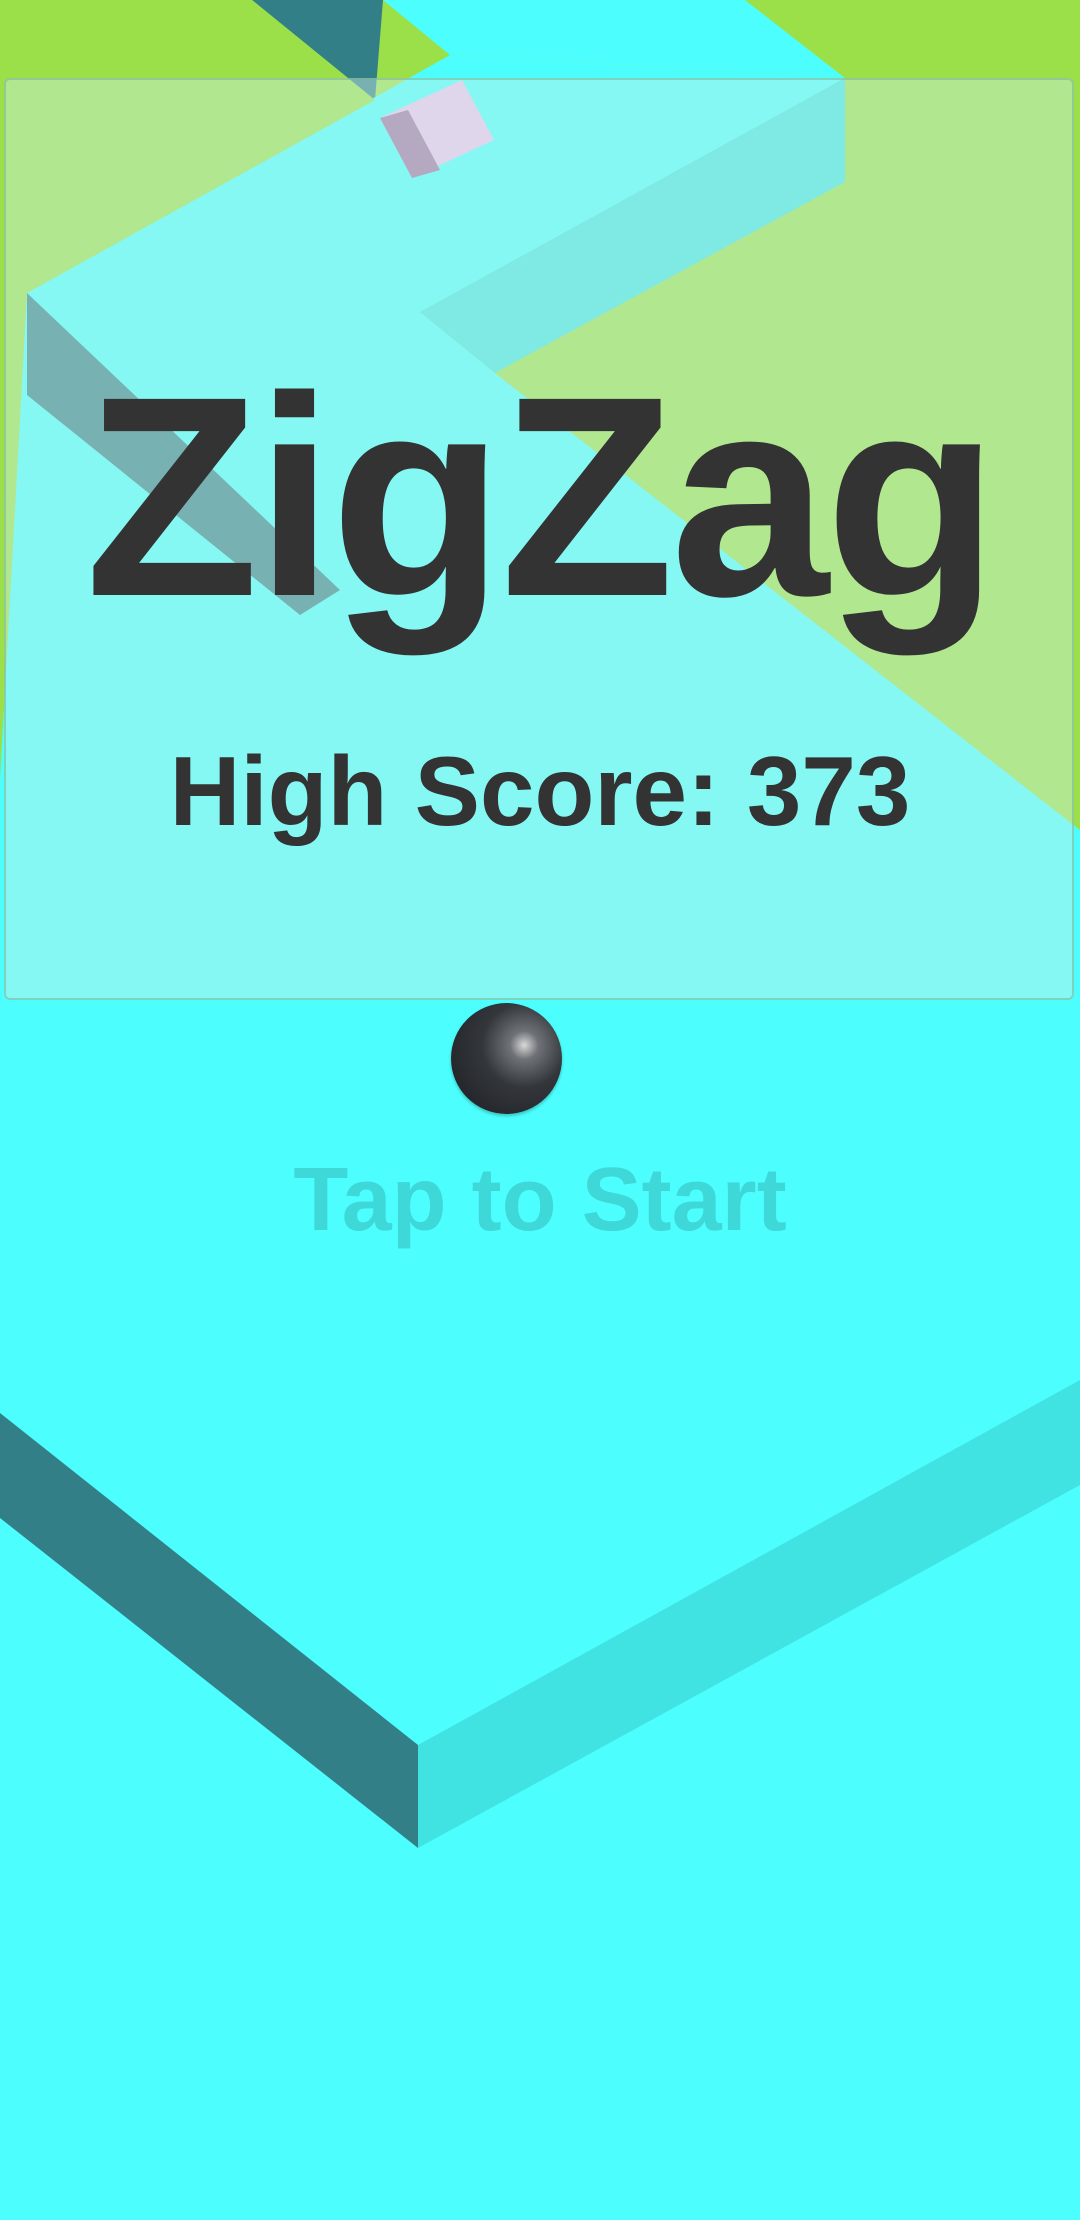 The height and width of the screenshot is (2220, 1080). What do you see at coordinates (541, 497) in the screenshot?
I see `game-title: ZigZag` at bounding box center [541, 497].